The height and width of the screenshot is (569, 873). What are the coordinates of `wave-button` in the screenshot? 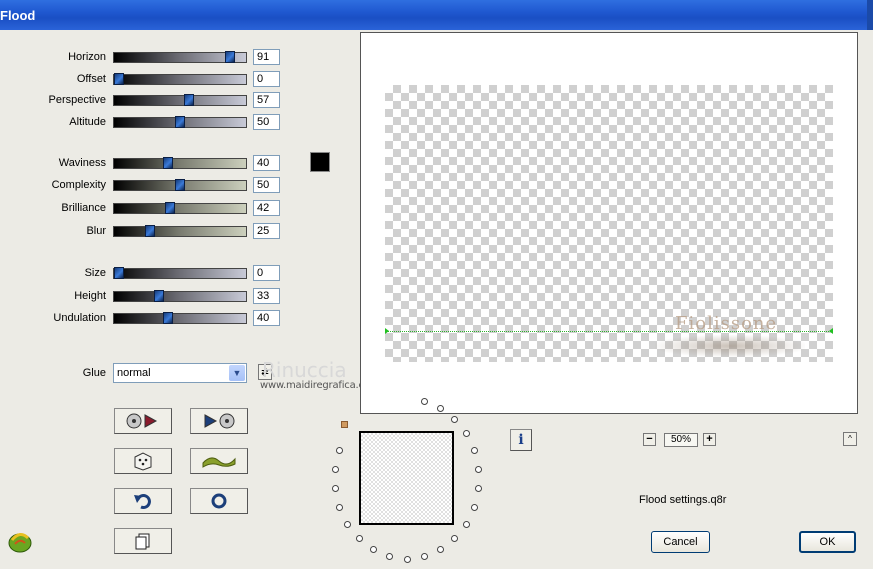 It's located at (219, 461).